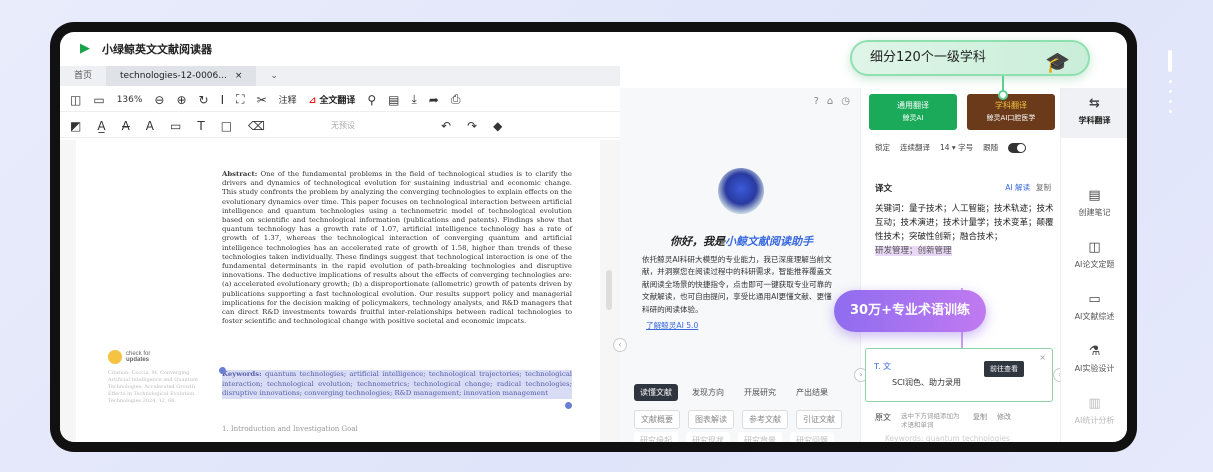 This screenshot has height=472, width=1213. What do you see at coordinates (708, 437) in the screenshot?
I see `command-status: 研究现状` at bounding box center [708, 437].